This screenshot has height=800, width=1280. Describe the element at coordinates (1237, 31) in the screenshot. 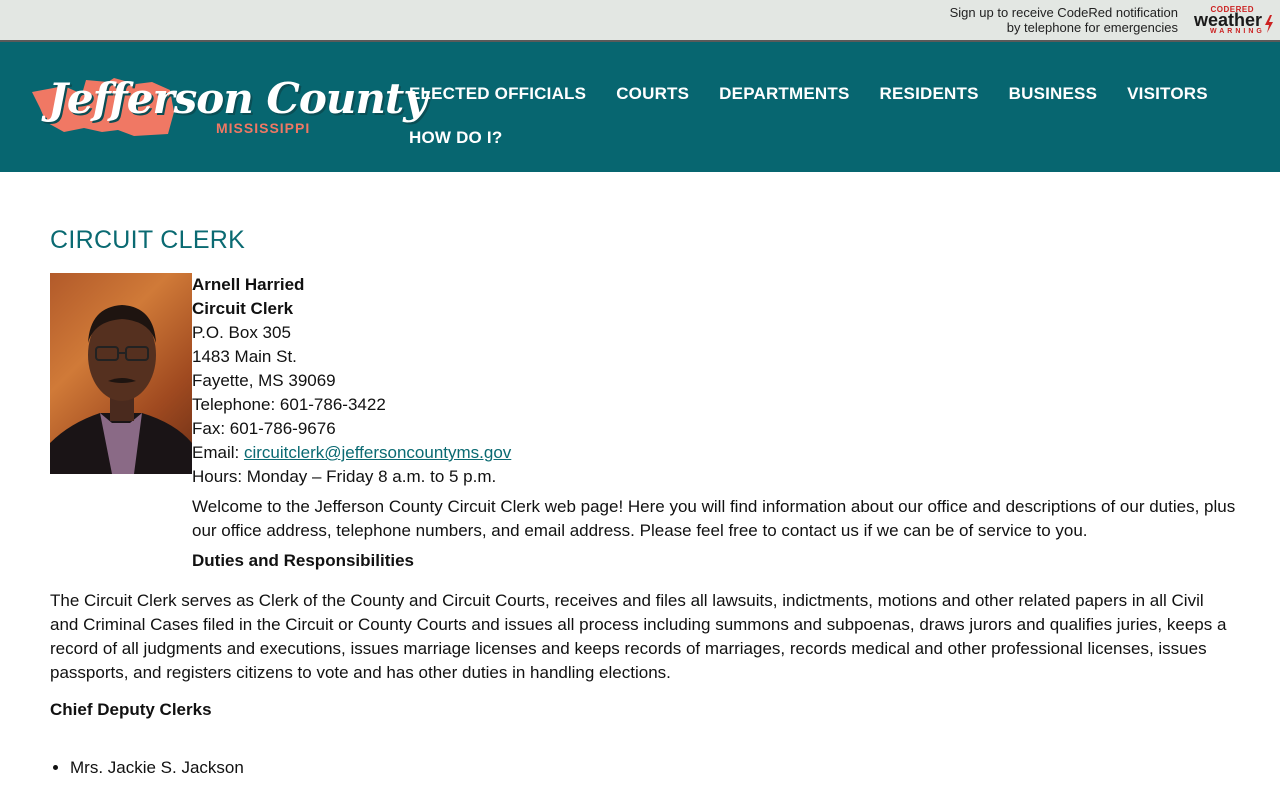

I see `codered-logo-sub: WARNING` at that location.